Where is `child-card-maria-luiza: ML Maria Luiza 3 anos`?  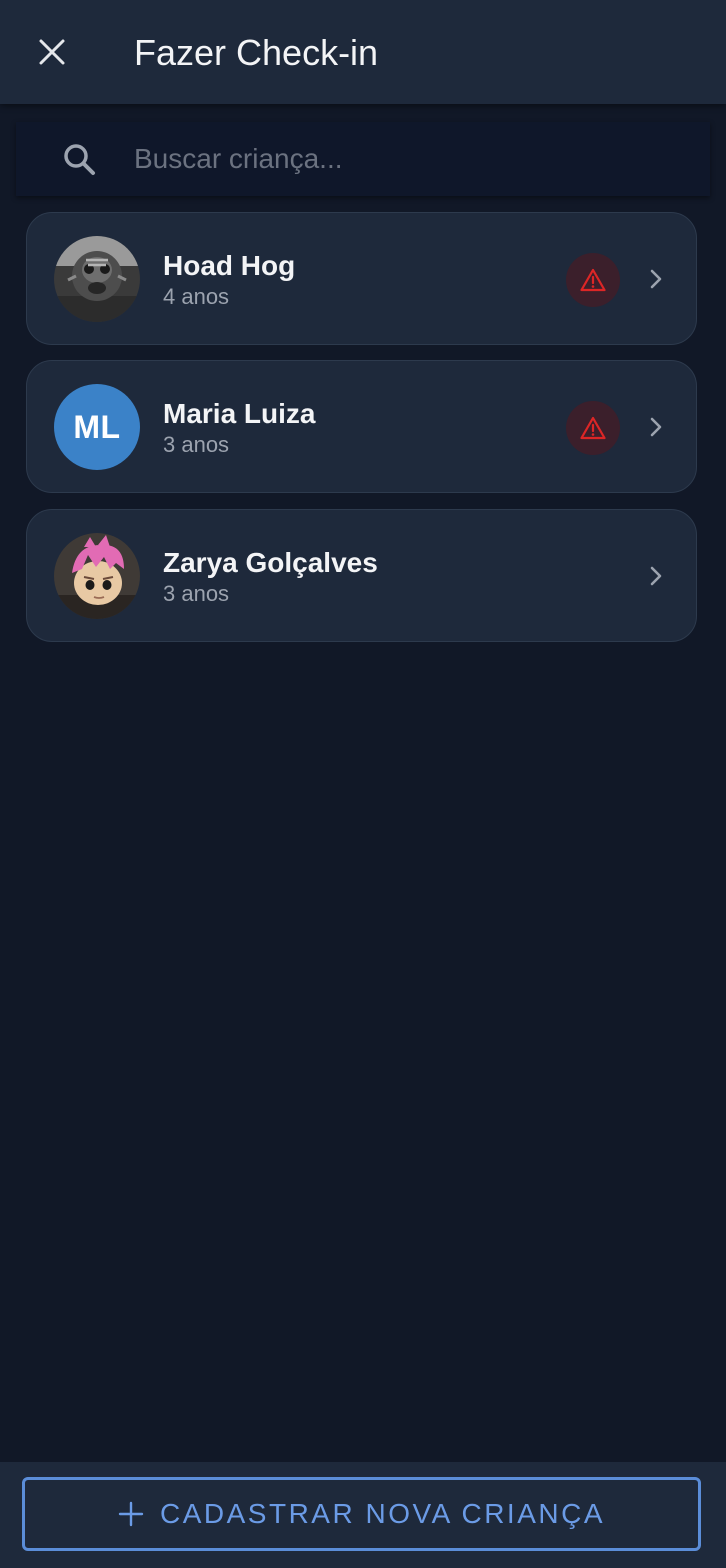
child-card-maria-luiza: ML Maria Luiza 3 anos is located at coordinates (361, 426).